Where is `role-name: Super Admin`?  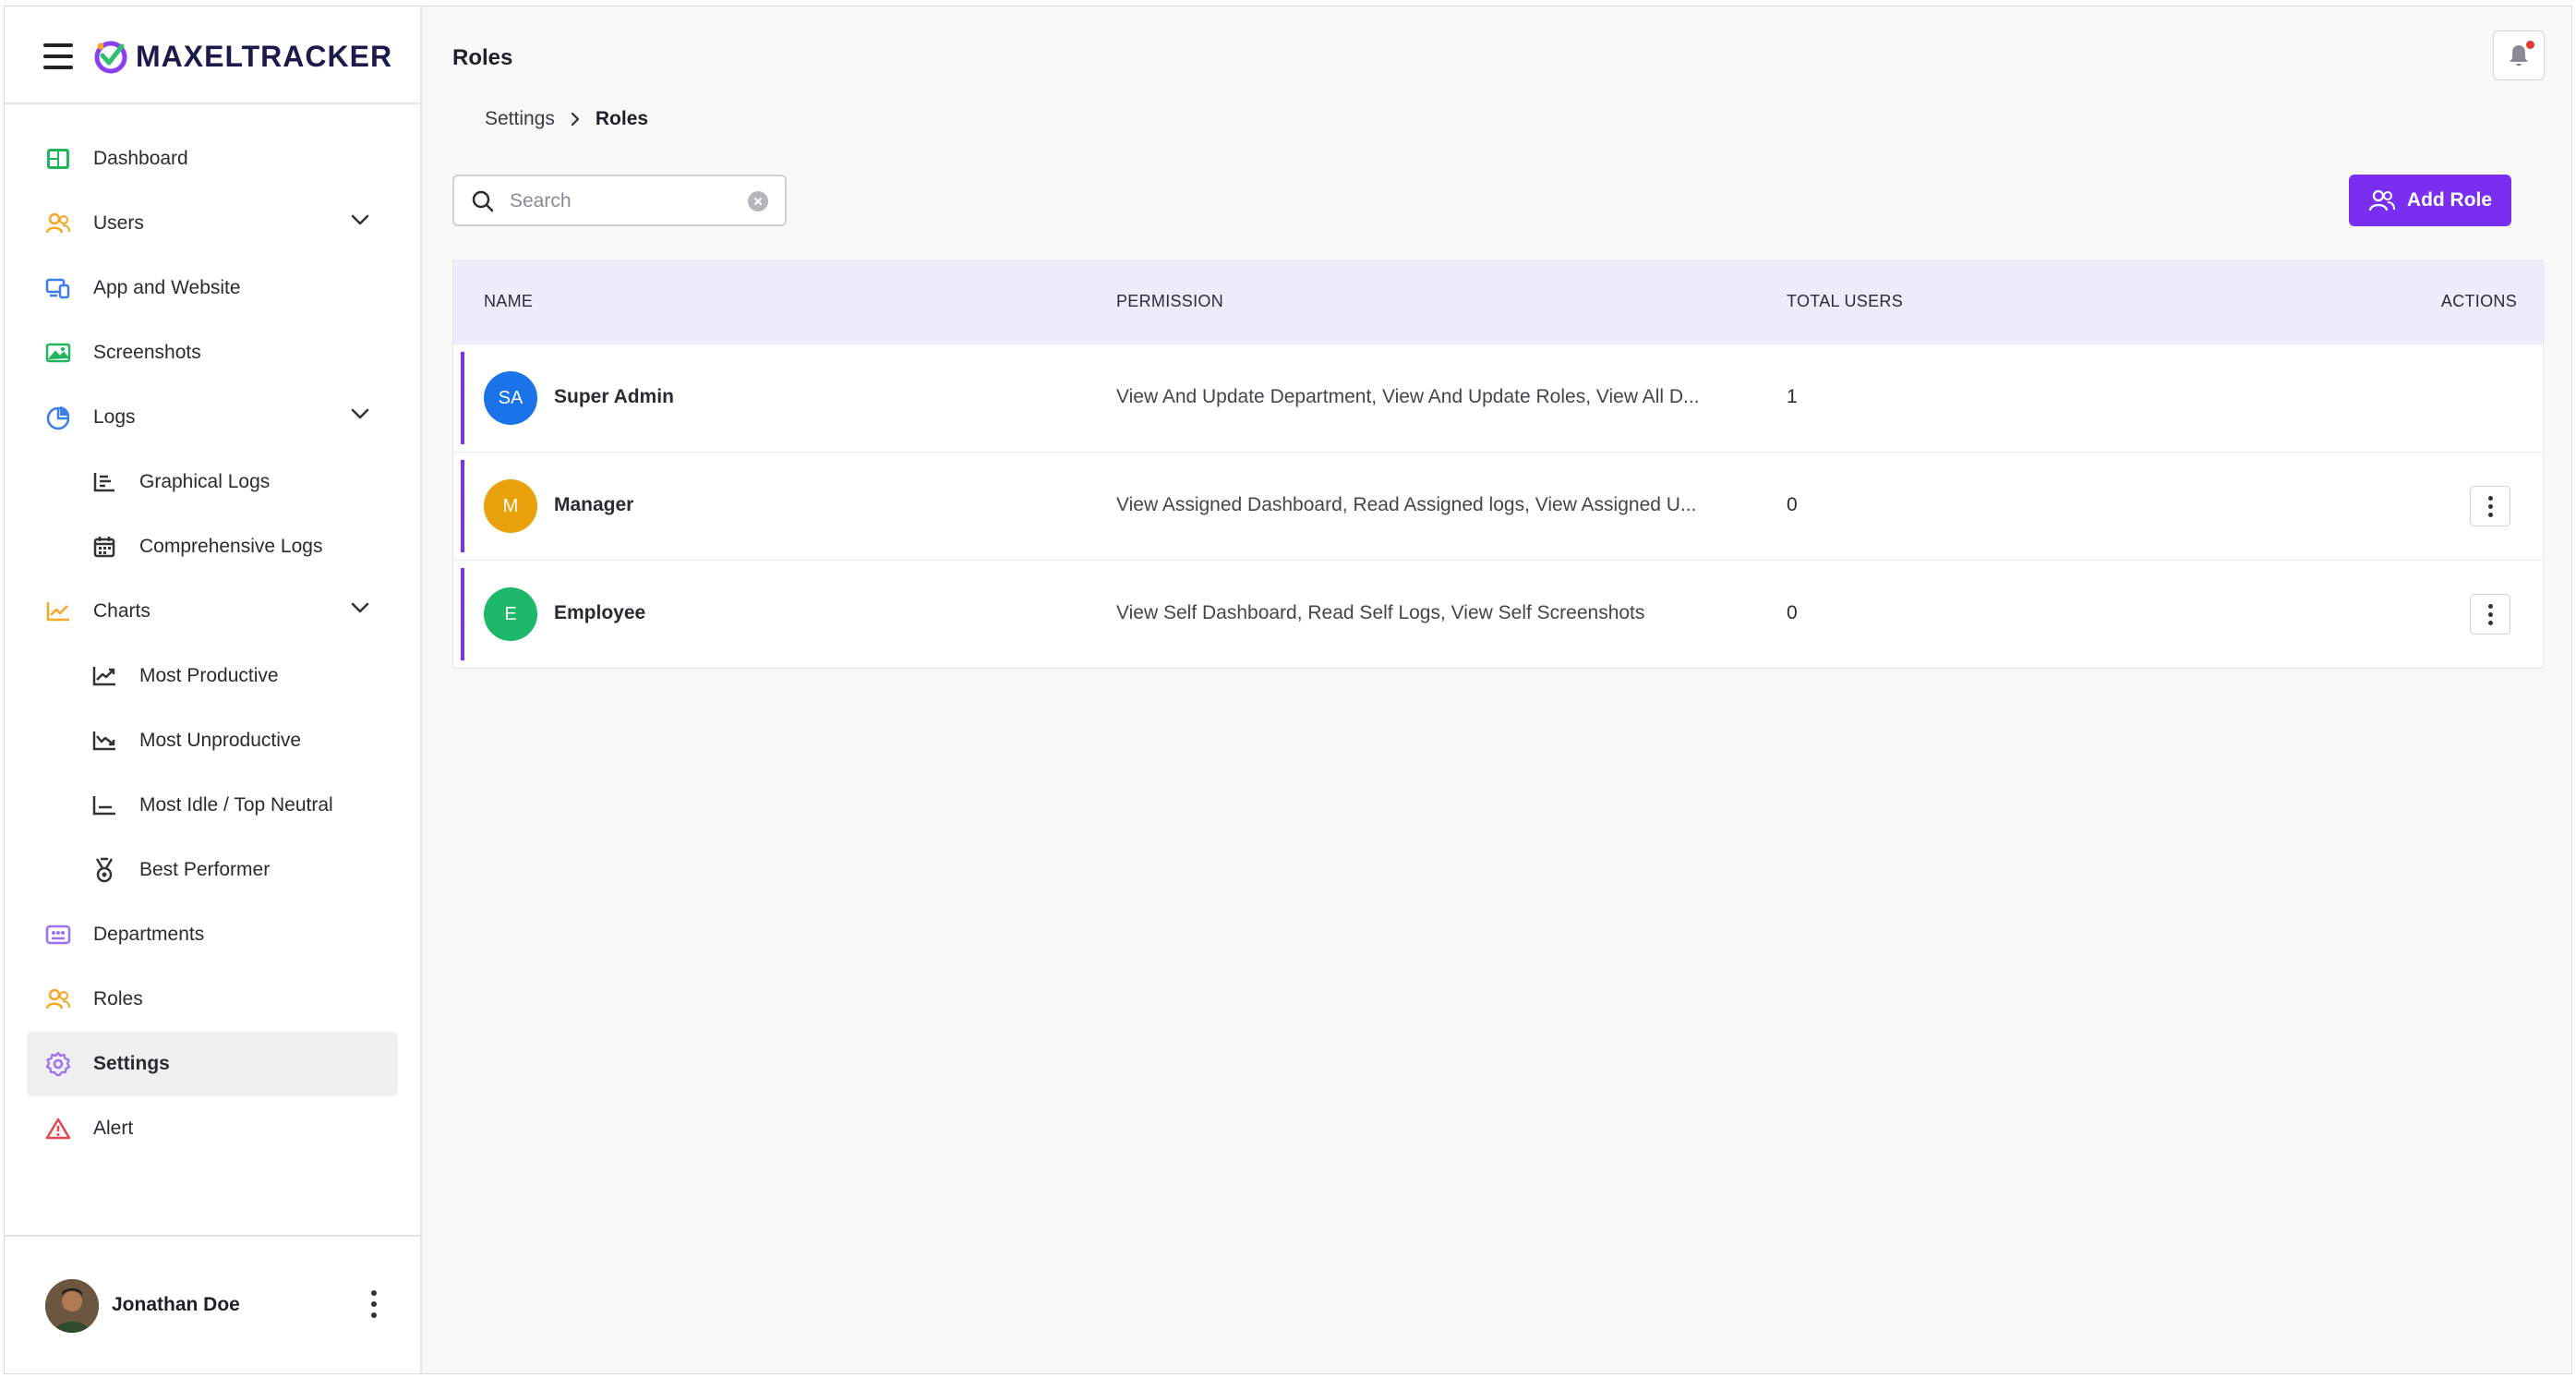
role-name: Super Admin is located at coordinates (614, 396).